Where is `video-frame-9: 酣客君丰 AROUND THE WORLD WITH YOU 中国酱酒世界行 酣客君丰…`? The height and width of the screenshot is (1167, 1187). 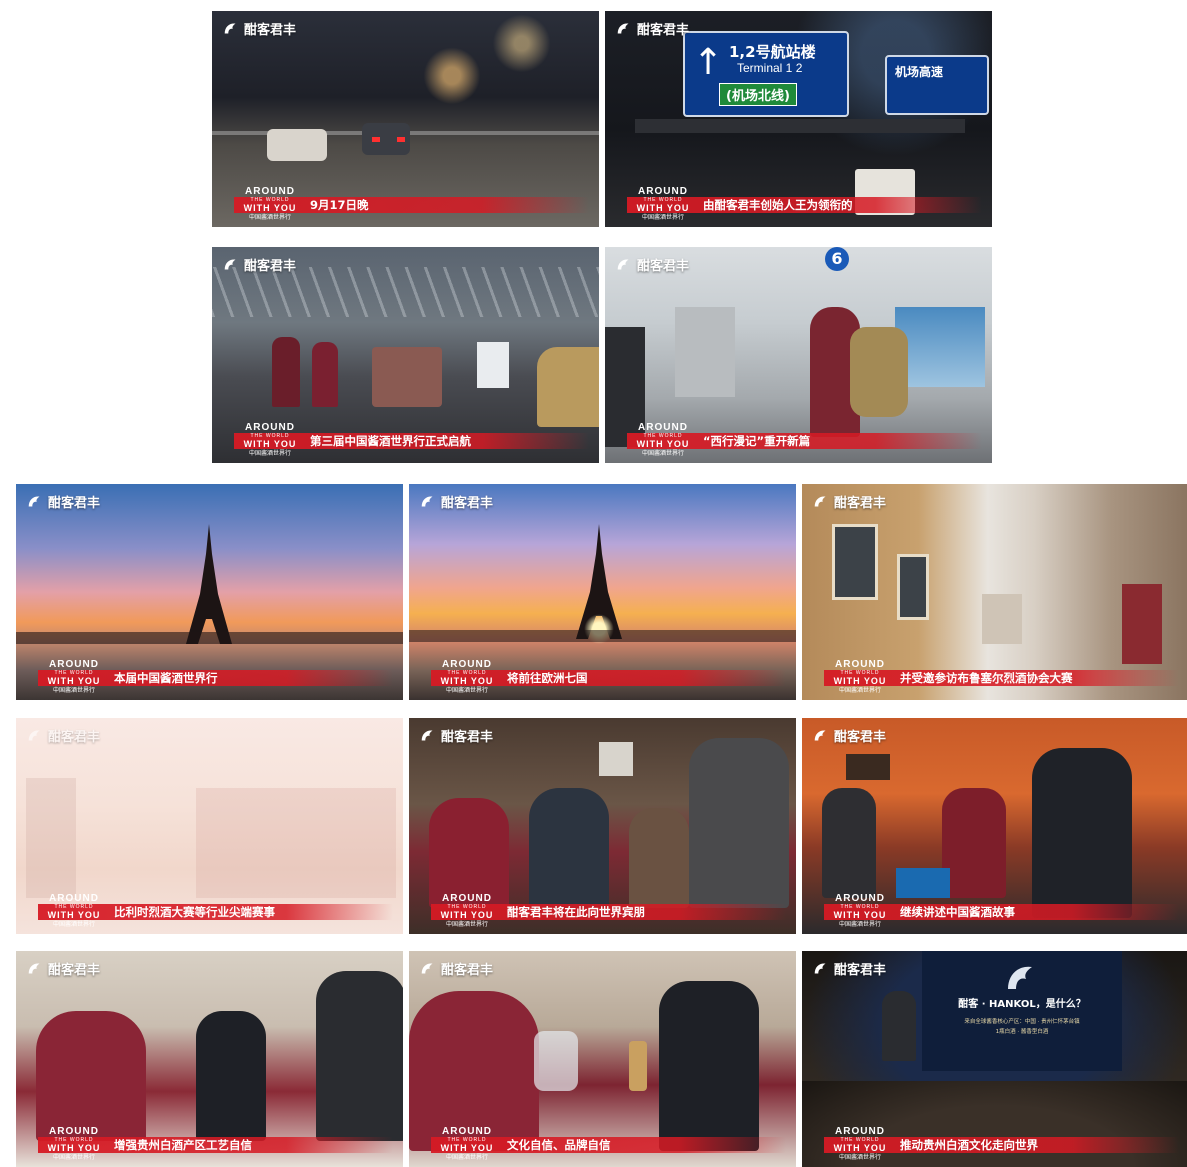
video-frame-9: 酣客君丰 AROUND THE WORLD WITH YOU 中国酱酒世界行 酣客君丰… is located at coordinates (602, 826).